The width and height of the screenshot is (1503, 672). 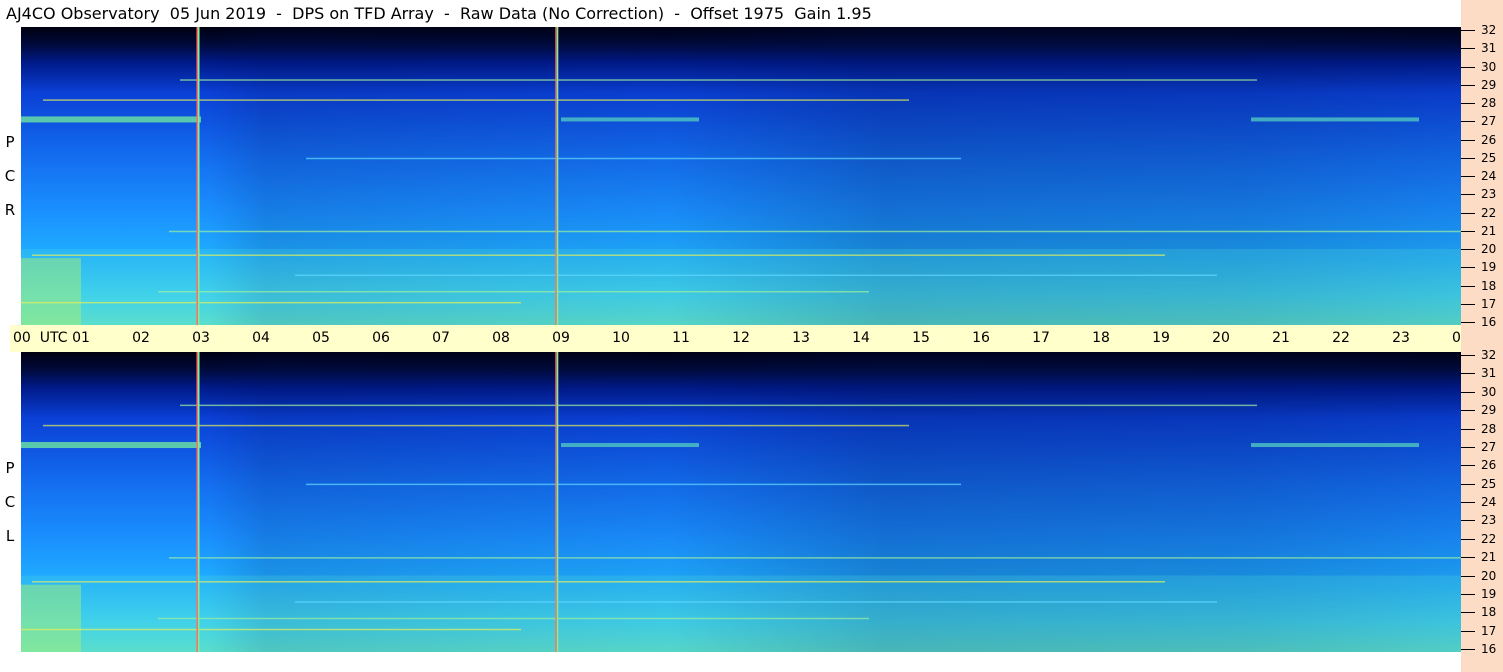 I want to click on time-tick-label: 05, so click(x=321, y=338).